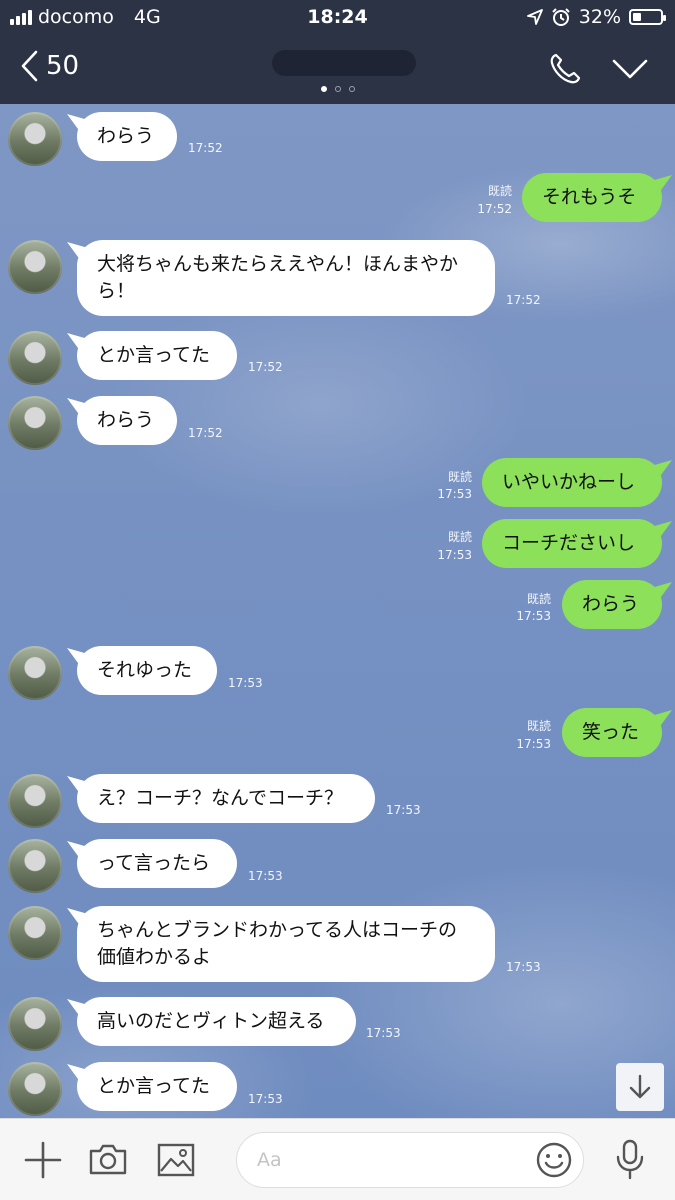 The image size is (675, 1200). What do you see at coordinates (561, 17) in the screenshot?
I see `alarm-icon` at bounding box center [561, 17].